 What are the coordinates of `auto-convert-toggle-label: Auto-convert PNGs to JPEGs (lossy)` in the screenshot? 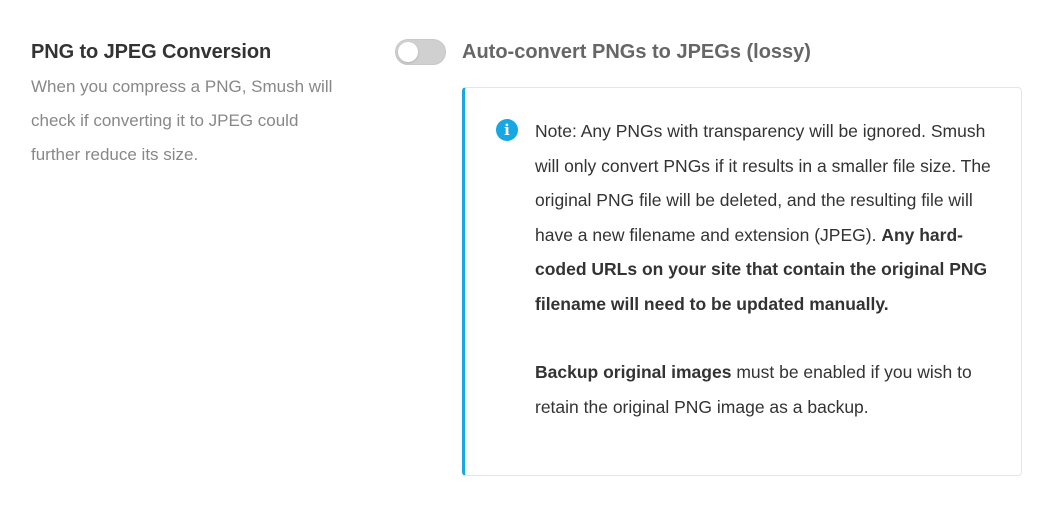 It's located at (636, 52).